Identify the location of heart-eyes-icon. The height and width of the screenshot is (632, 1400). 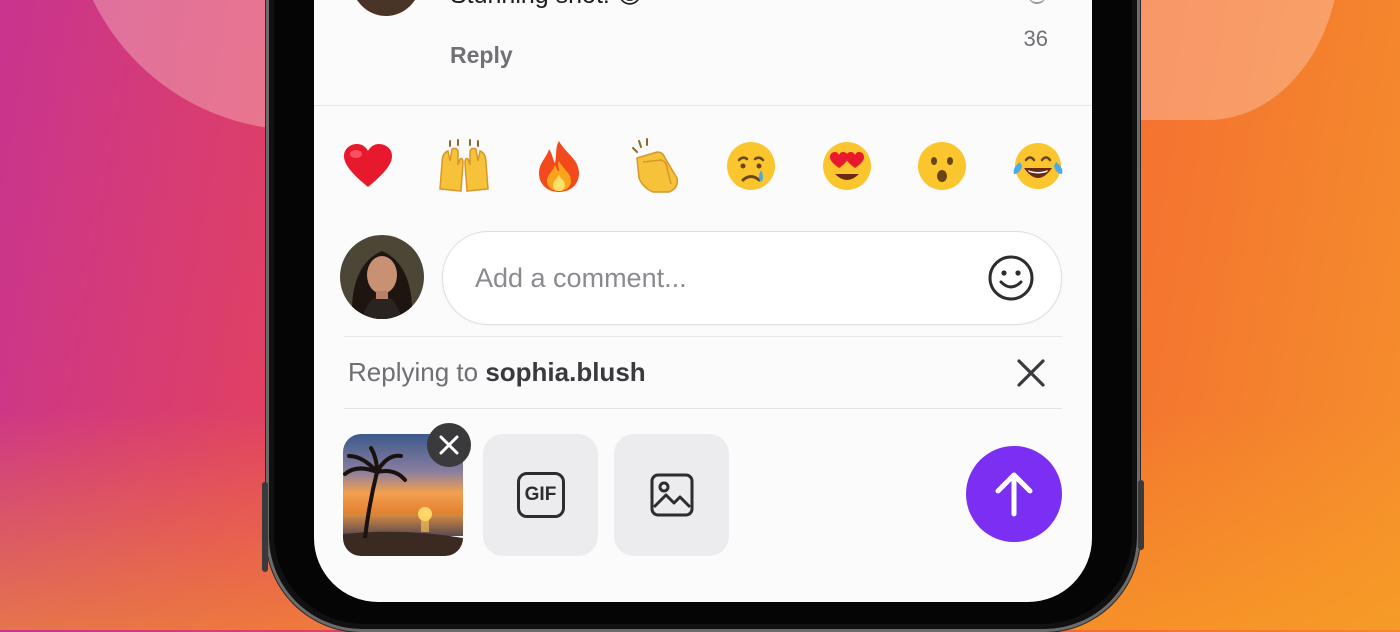
(846, 166).